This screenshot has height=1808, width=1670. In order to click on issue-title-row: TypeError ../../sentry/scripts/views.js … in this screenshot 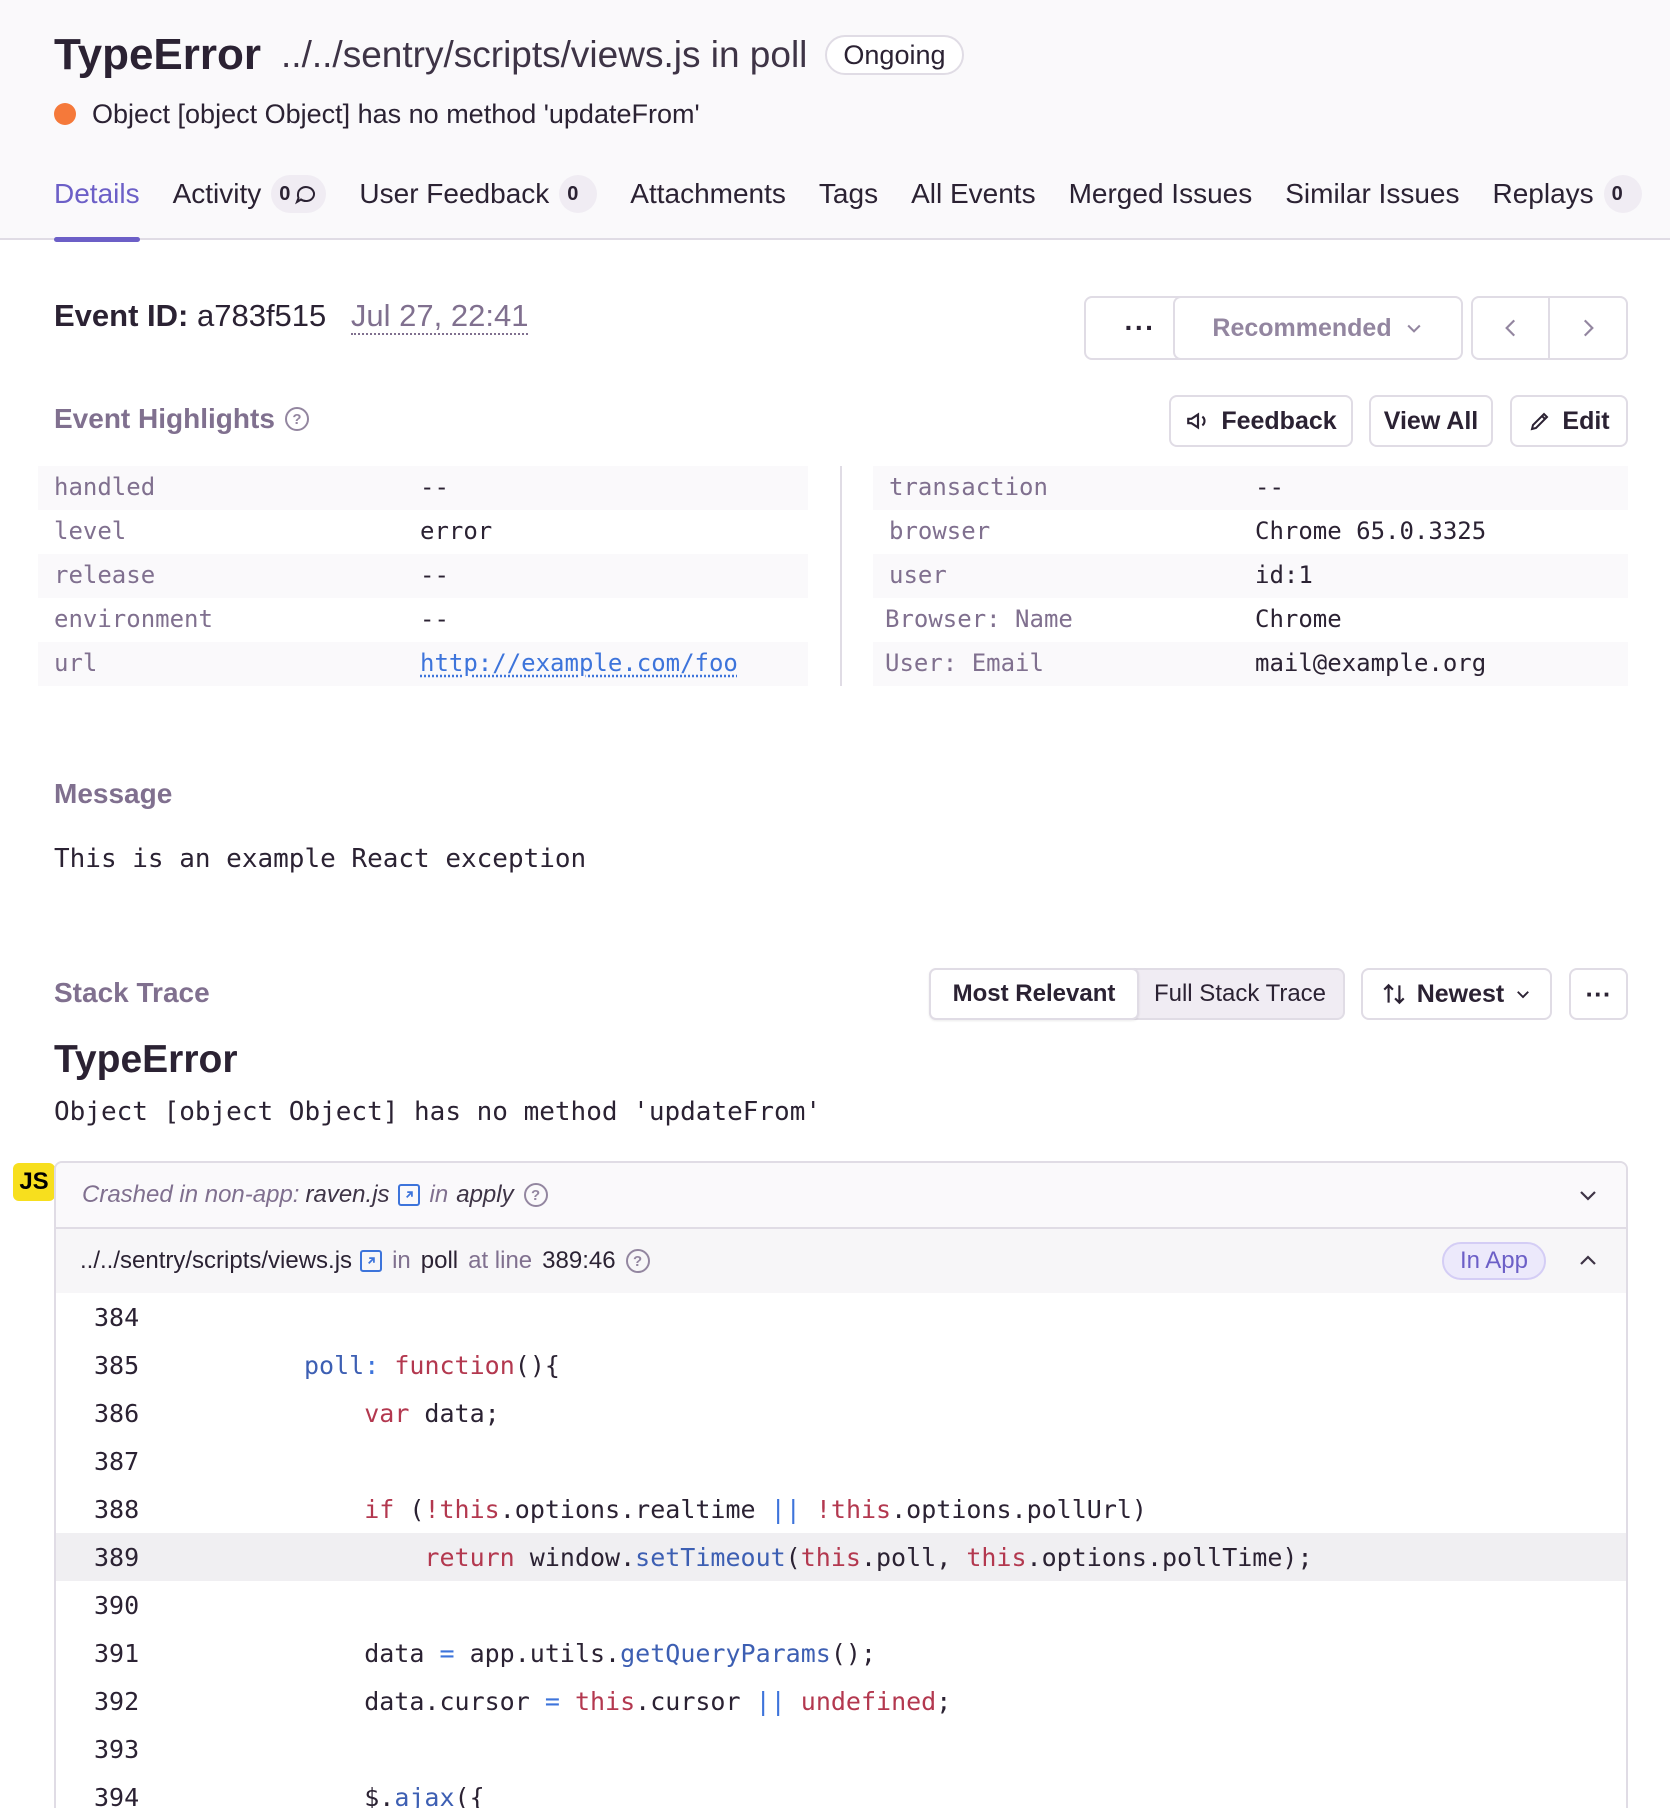, I will do `click(509, 55)`.